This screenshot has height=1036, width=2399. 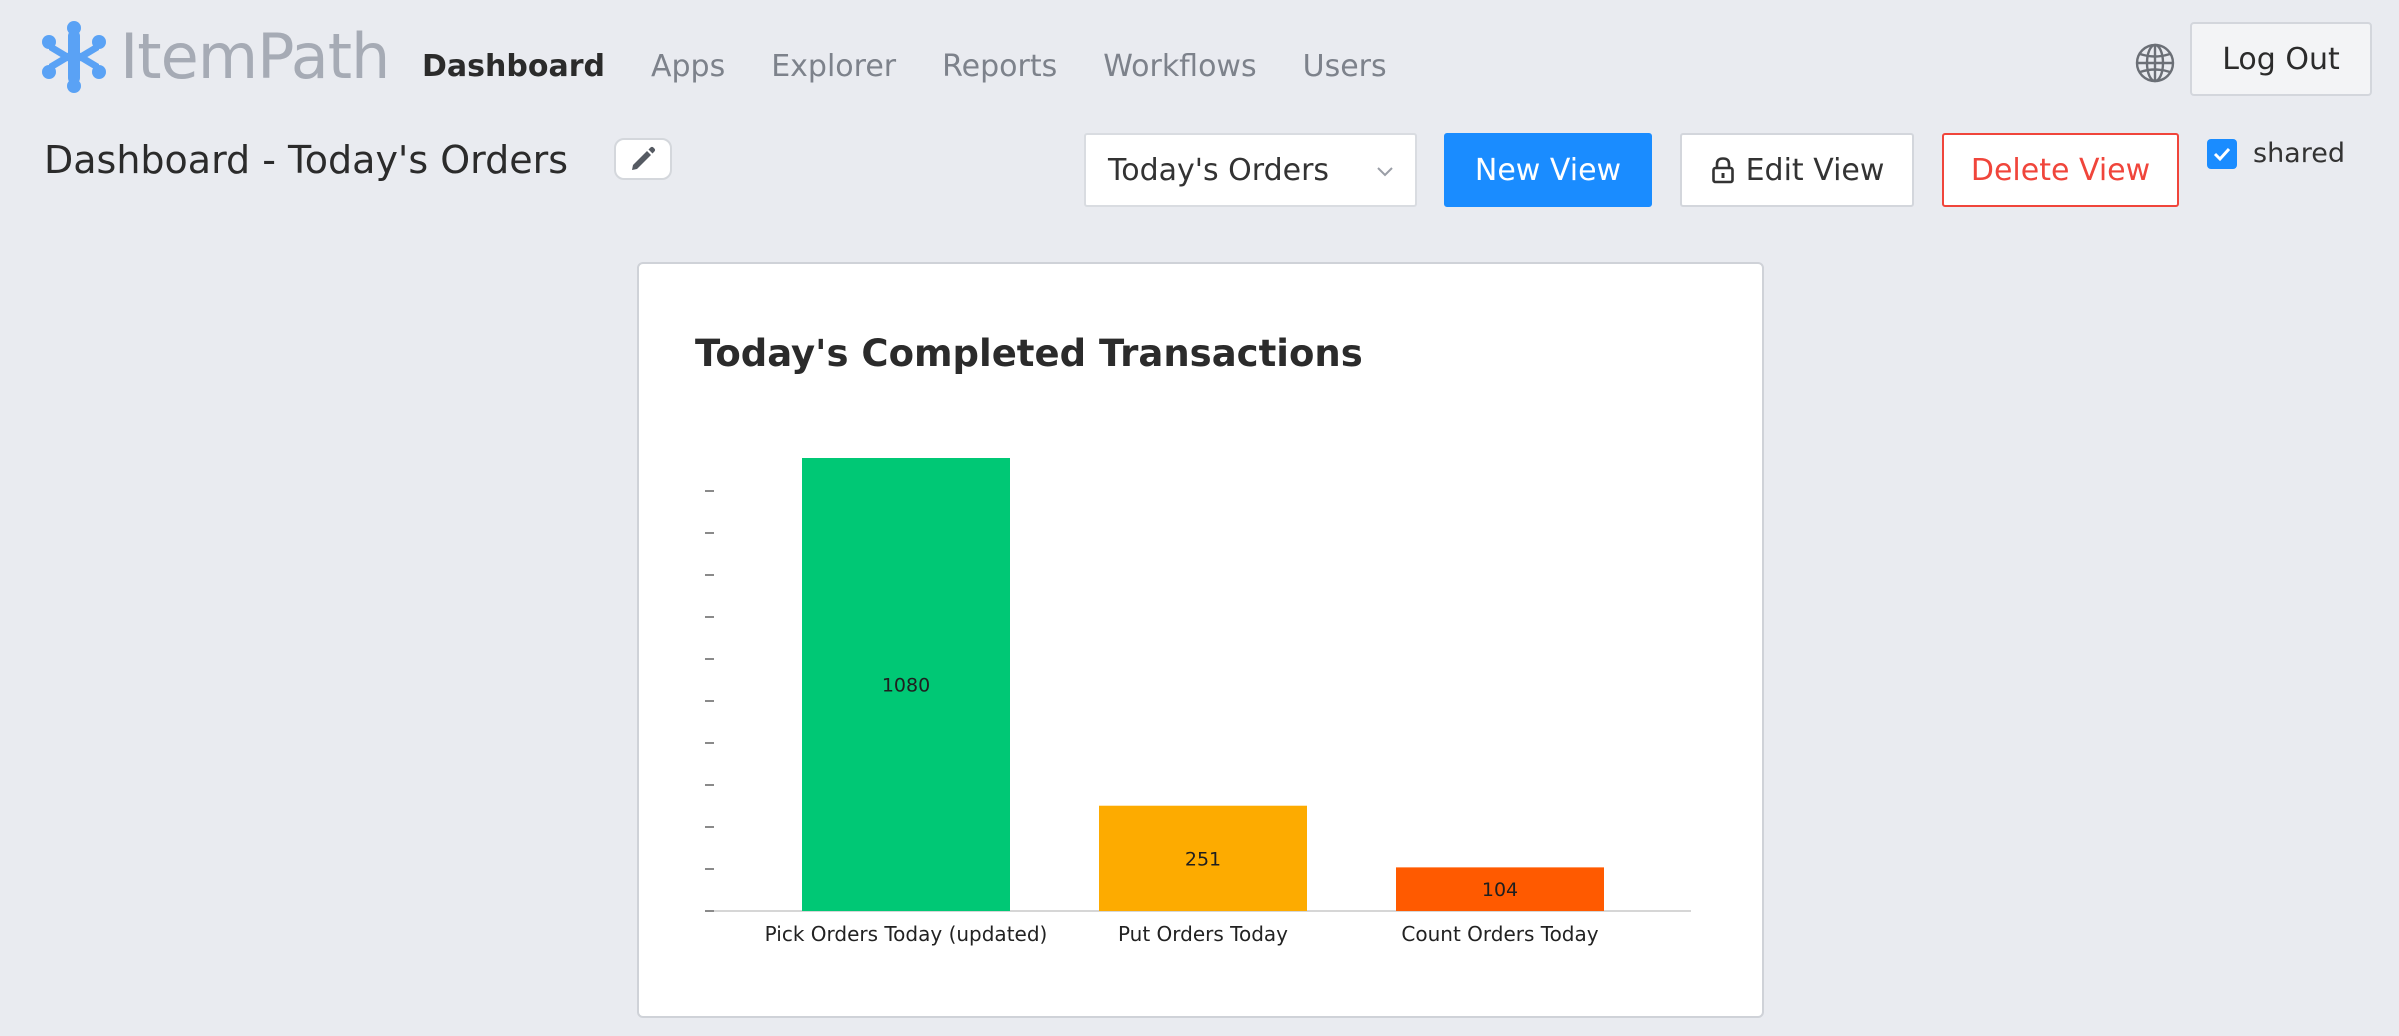 What do you see at coordinates (306, 160) in the screenshot?
I see `page-title: Dashboard - Today's Orders` at bounding box center [306, 160].